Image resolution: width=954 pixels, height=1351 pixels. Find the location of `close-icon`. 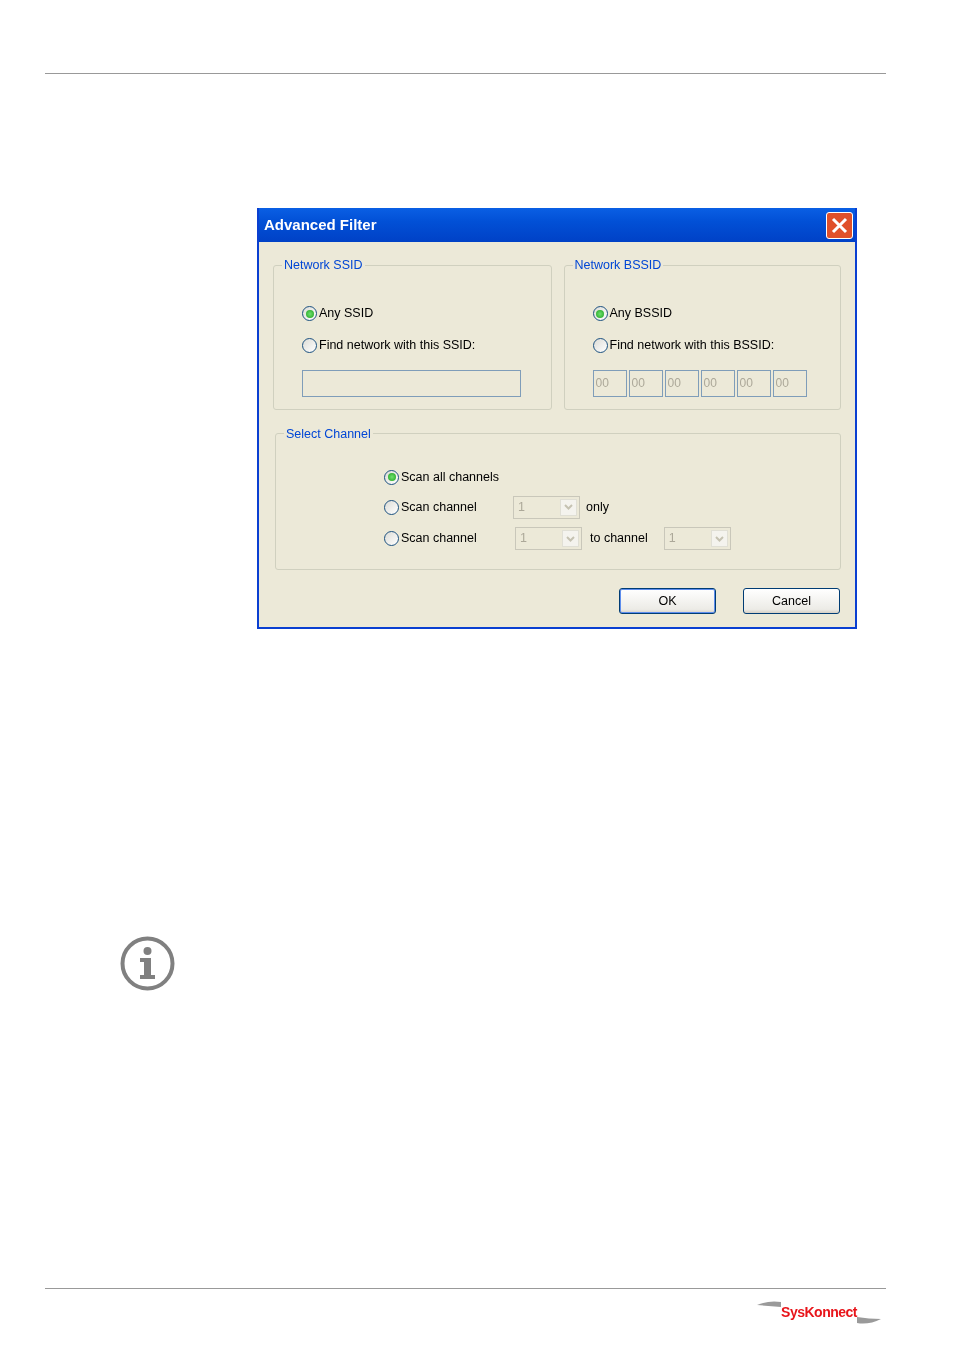

close-icon is located at coordinates (839, 225).